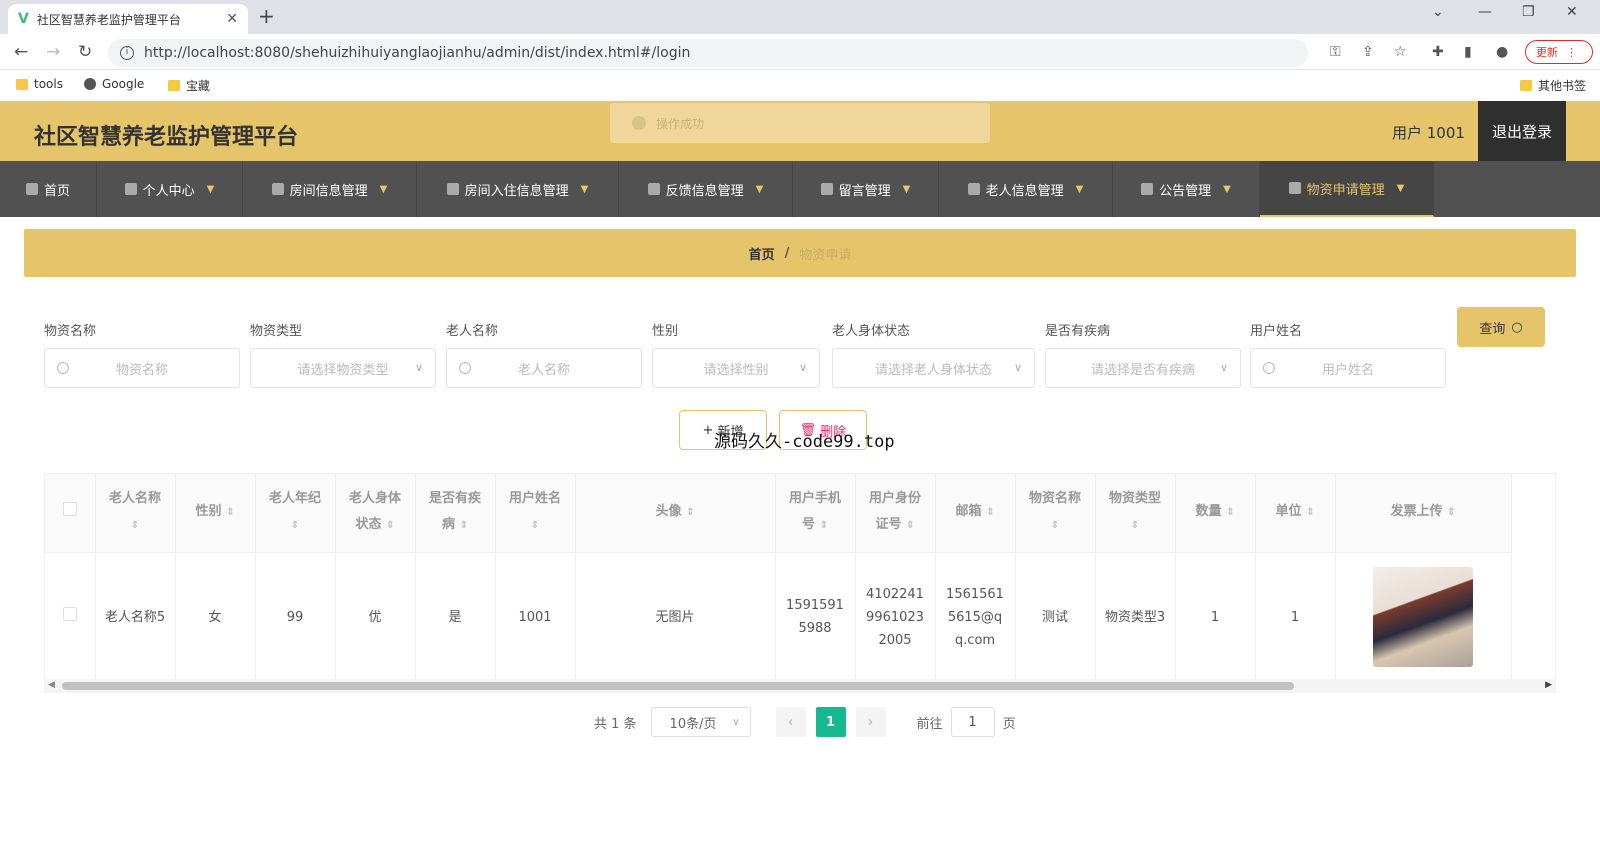  Describe the element at coordinates (1215, 513) in the screenshot. I see `column-header: 数量 ⇕` at that location.